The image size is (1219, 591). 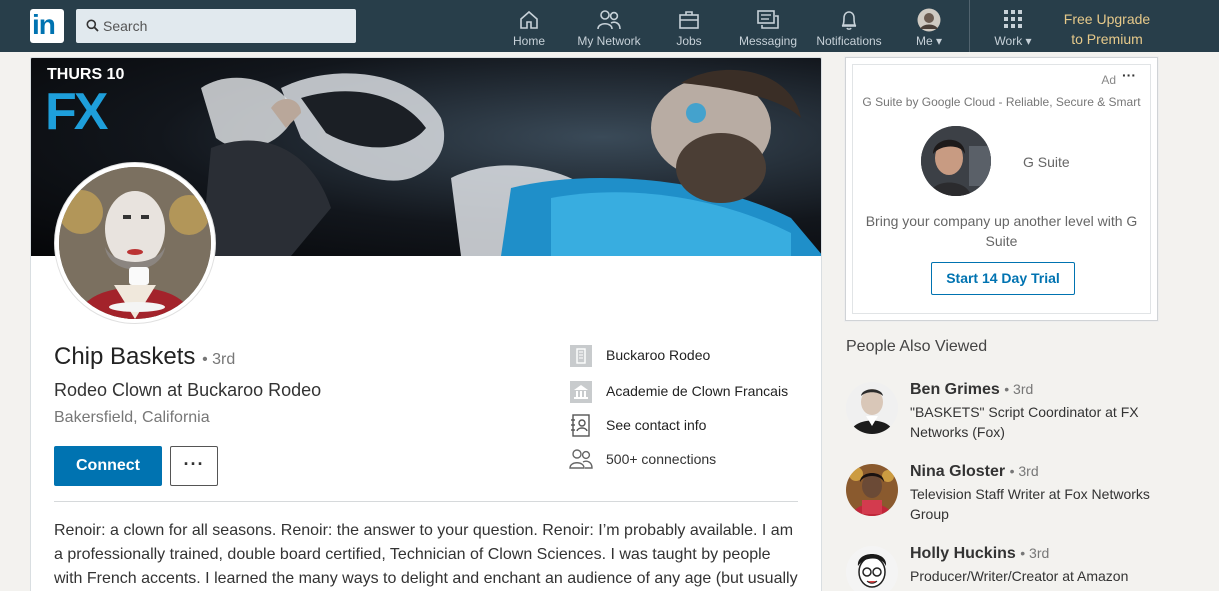 What do you see at coordinates (528, 41) in the screenshot?
I see `nav-home-label: Home` at bounding box center [528, 41].